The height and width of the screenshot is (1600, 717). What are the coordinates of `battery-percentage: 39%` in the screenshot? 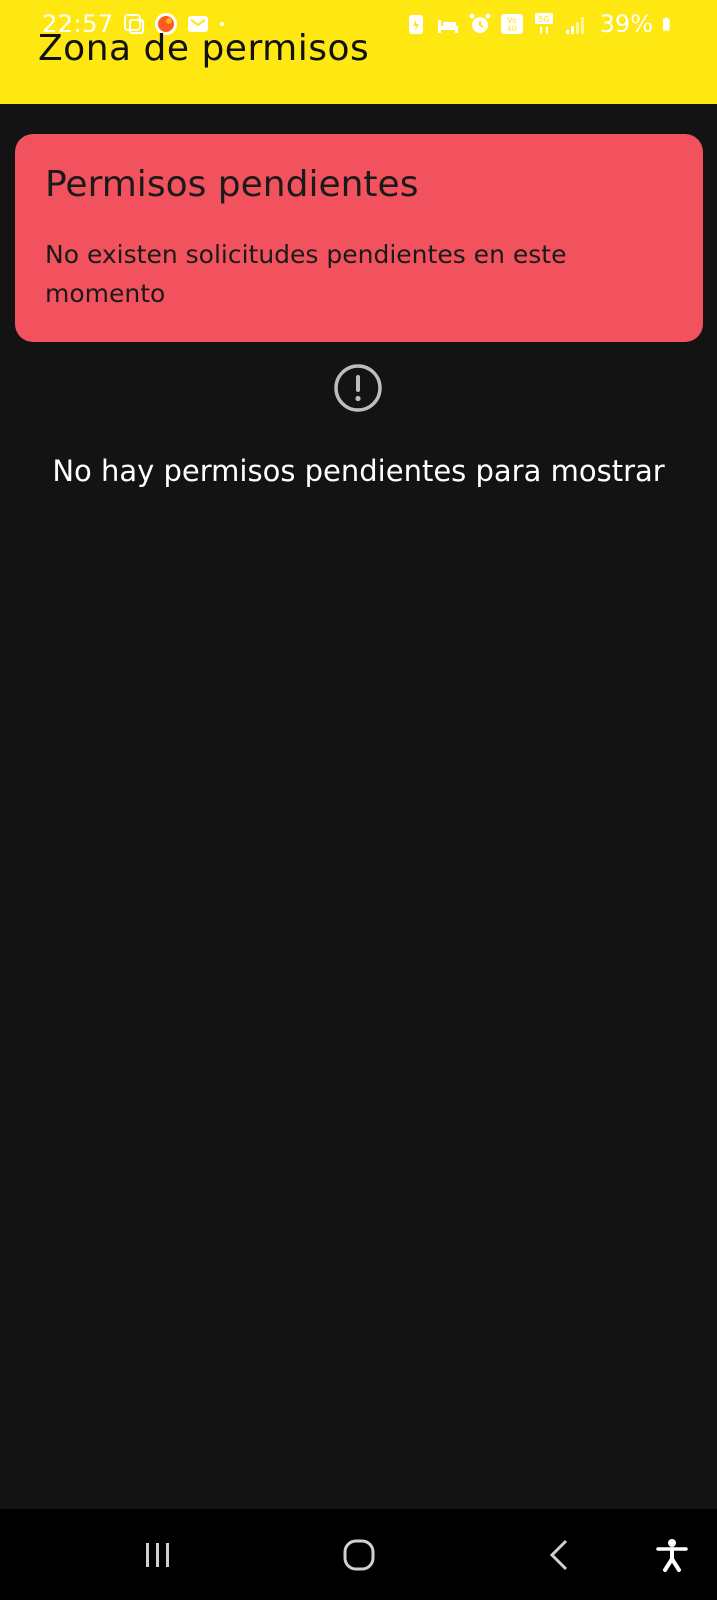 It's located at (626, 24).